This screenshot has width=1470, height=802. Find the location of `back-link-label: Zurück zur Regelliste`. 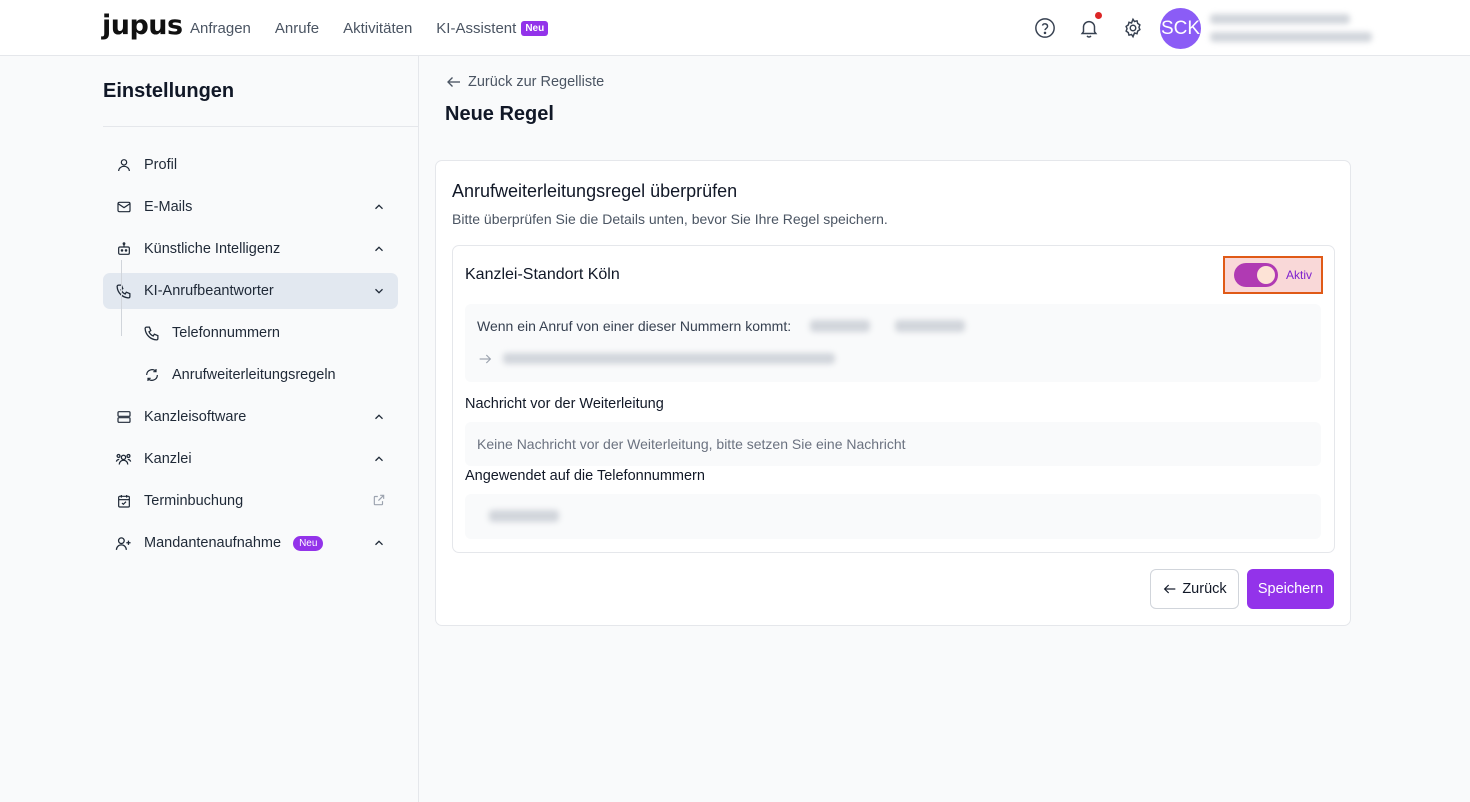

back-link-label: Zurück zur Regelliste is located at coordinates (536, 82).